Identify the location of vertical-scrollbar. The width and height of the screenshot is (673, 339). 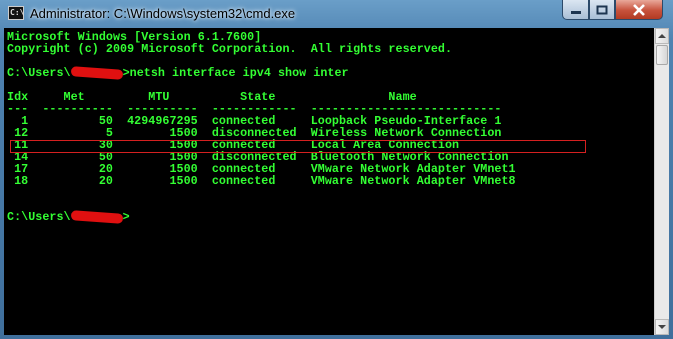
(661, 181).